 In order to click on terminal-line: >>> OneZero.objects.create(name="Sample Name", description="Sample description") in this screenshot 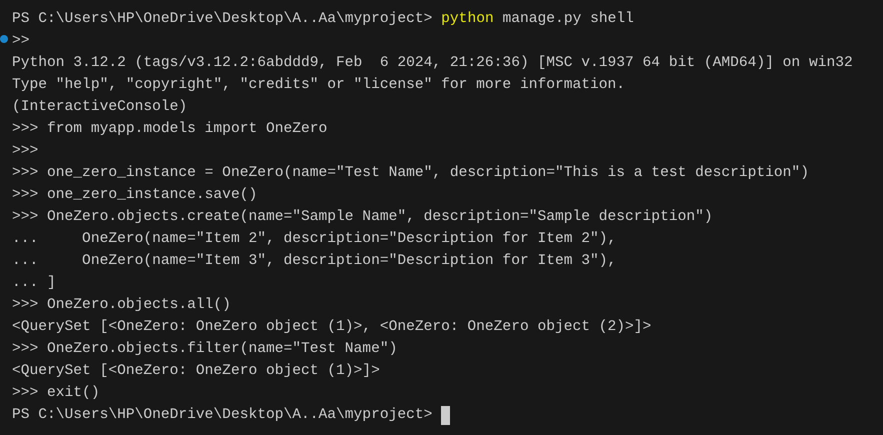, I will do `click(362, 217)`.